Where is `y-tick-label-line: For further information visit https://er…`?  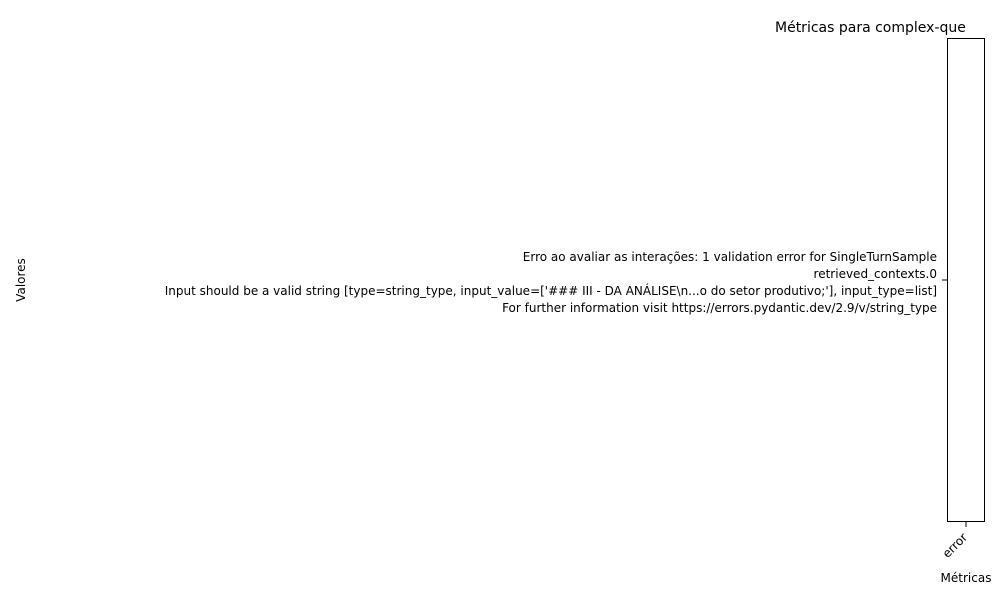 y-tick-label-line: For further information visit https://er… is located at coordinates (712, 308).